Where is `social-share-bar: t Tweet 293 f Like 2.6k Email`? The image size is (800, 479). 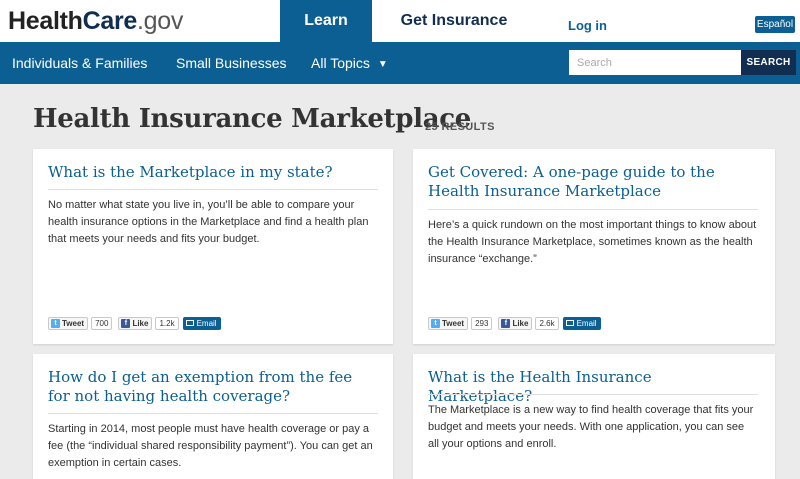
social-share-bar: t Tweet 293 f Like 2.6k Email is located at coordinates (514, 323).